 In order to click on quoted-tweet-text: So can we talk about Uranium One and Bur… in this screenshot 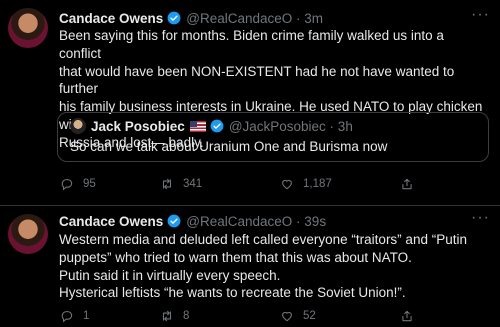, I will do `click(229, 146)`.